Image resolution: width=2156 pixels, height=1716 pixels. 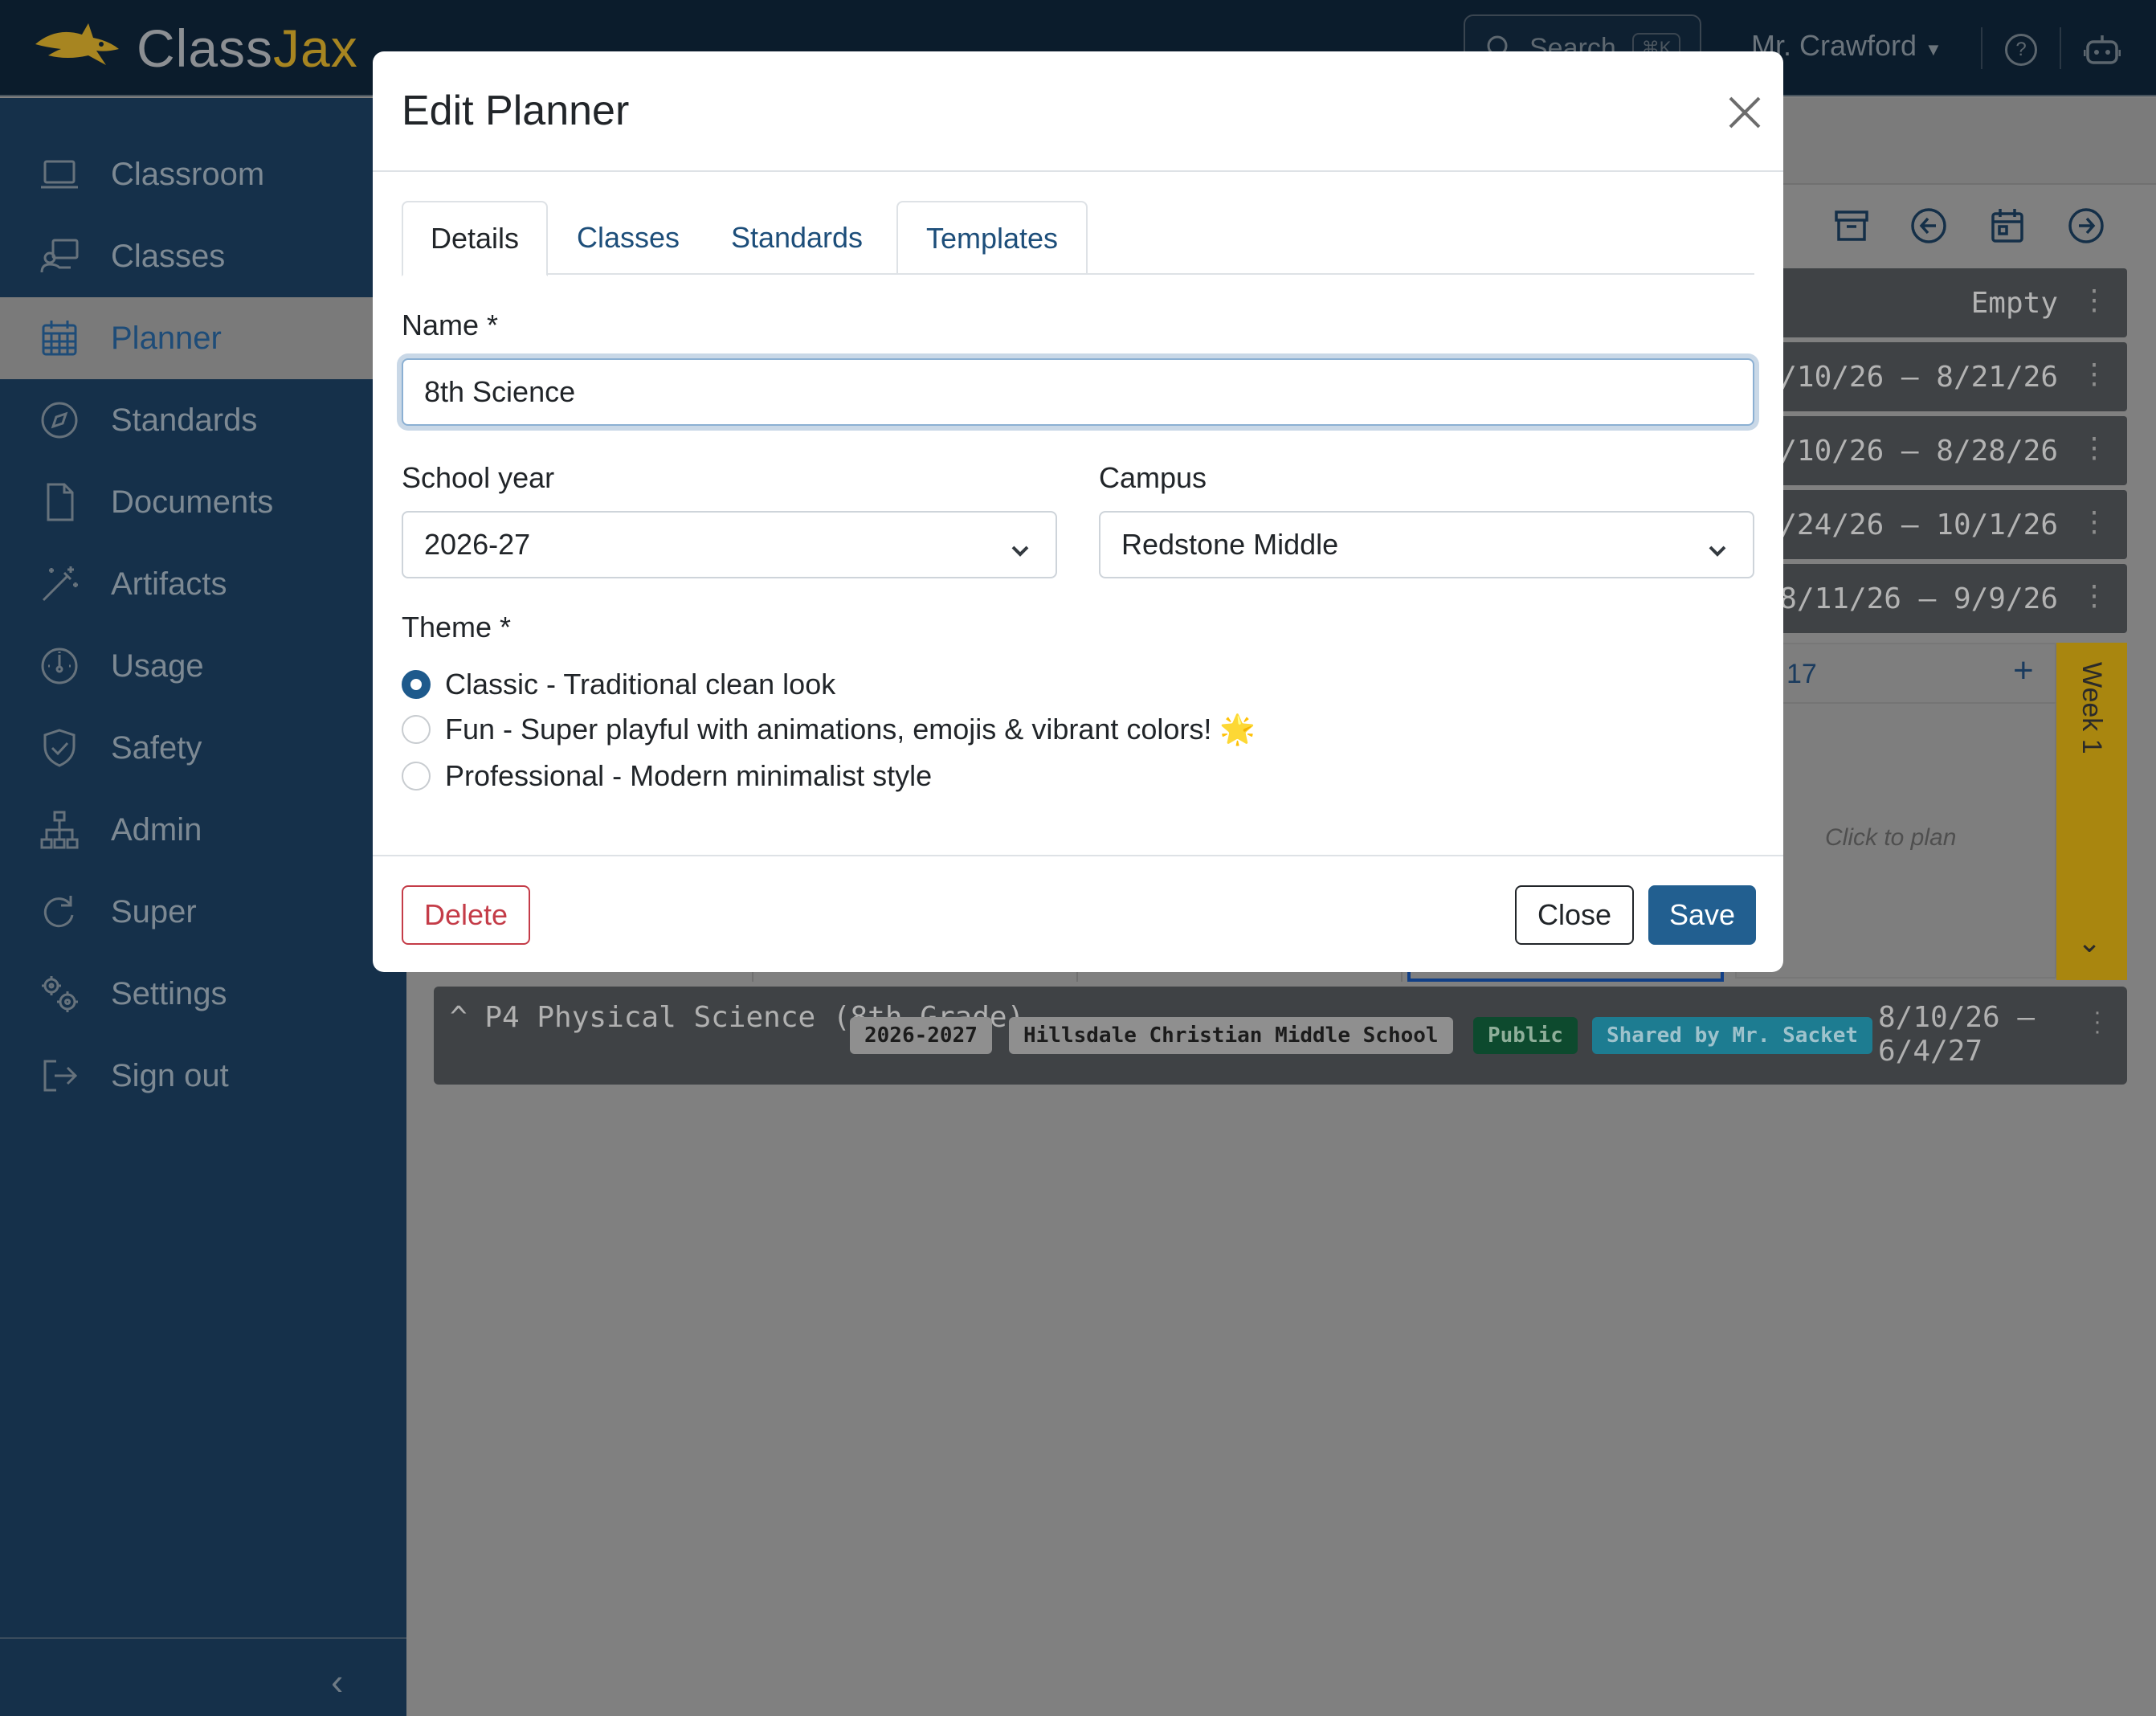 I want to click on school-badge: Hillsdale Christian Middle School, so click(x=1231, y=1035).